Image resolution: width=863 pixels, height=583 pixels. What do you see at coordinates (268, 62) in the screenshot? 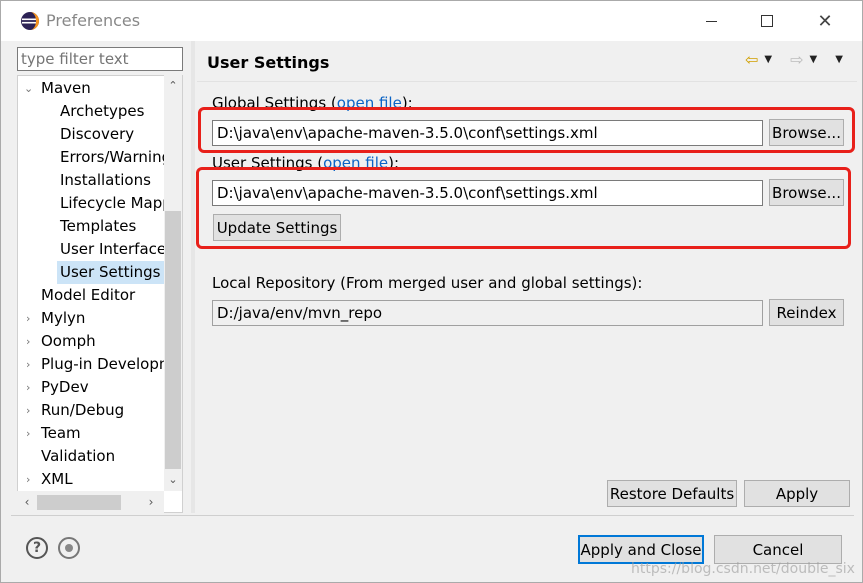
I see `page-title: User Settings` at bounding box center [268, 62].